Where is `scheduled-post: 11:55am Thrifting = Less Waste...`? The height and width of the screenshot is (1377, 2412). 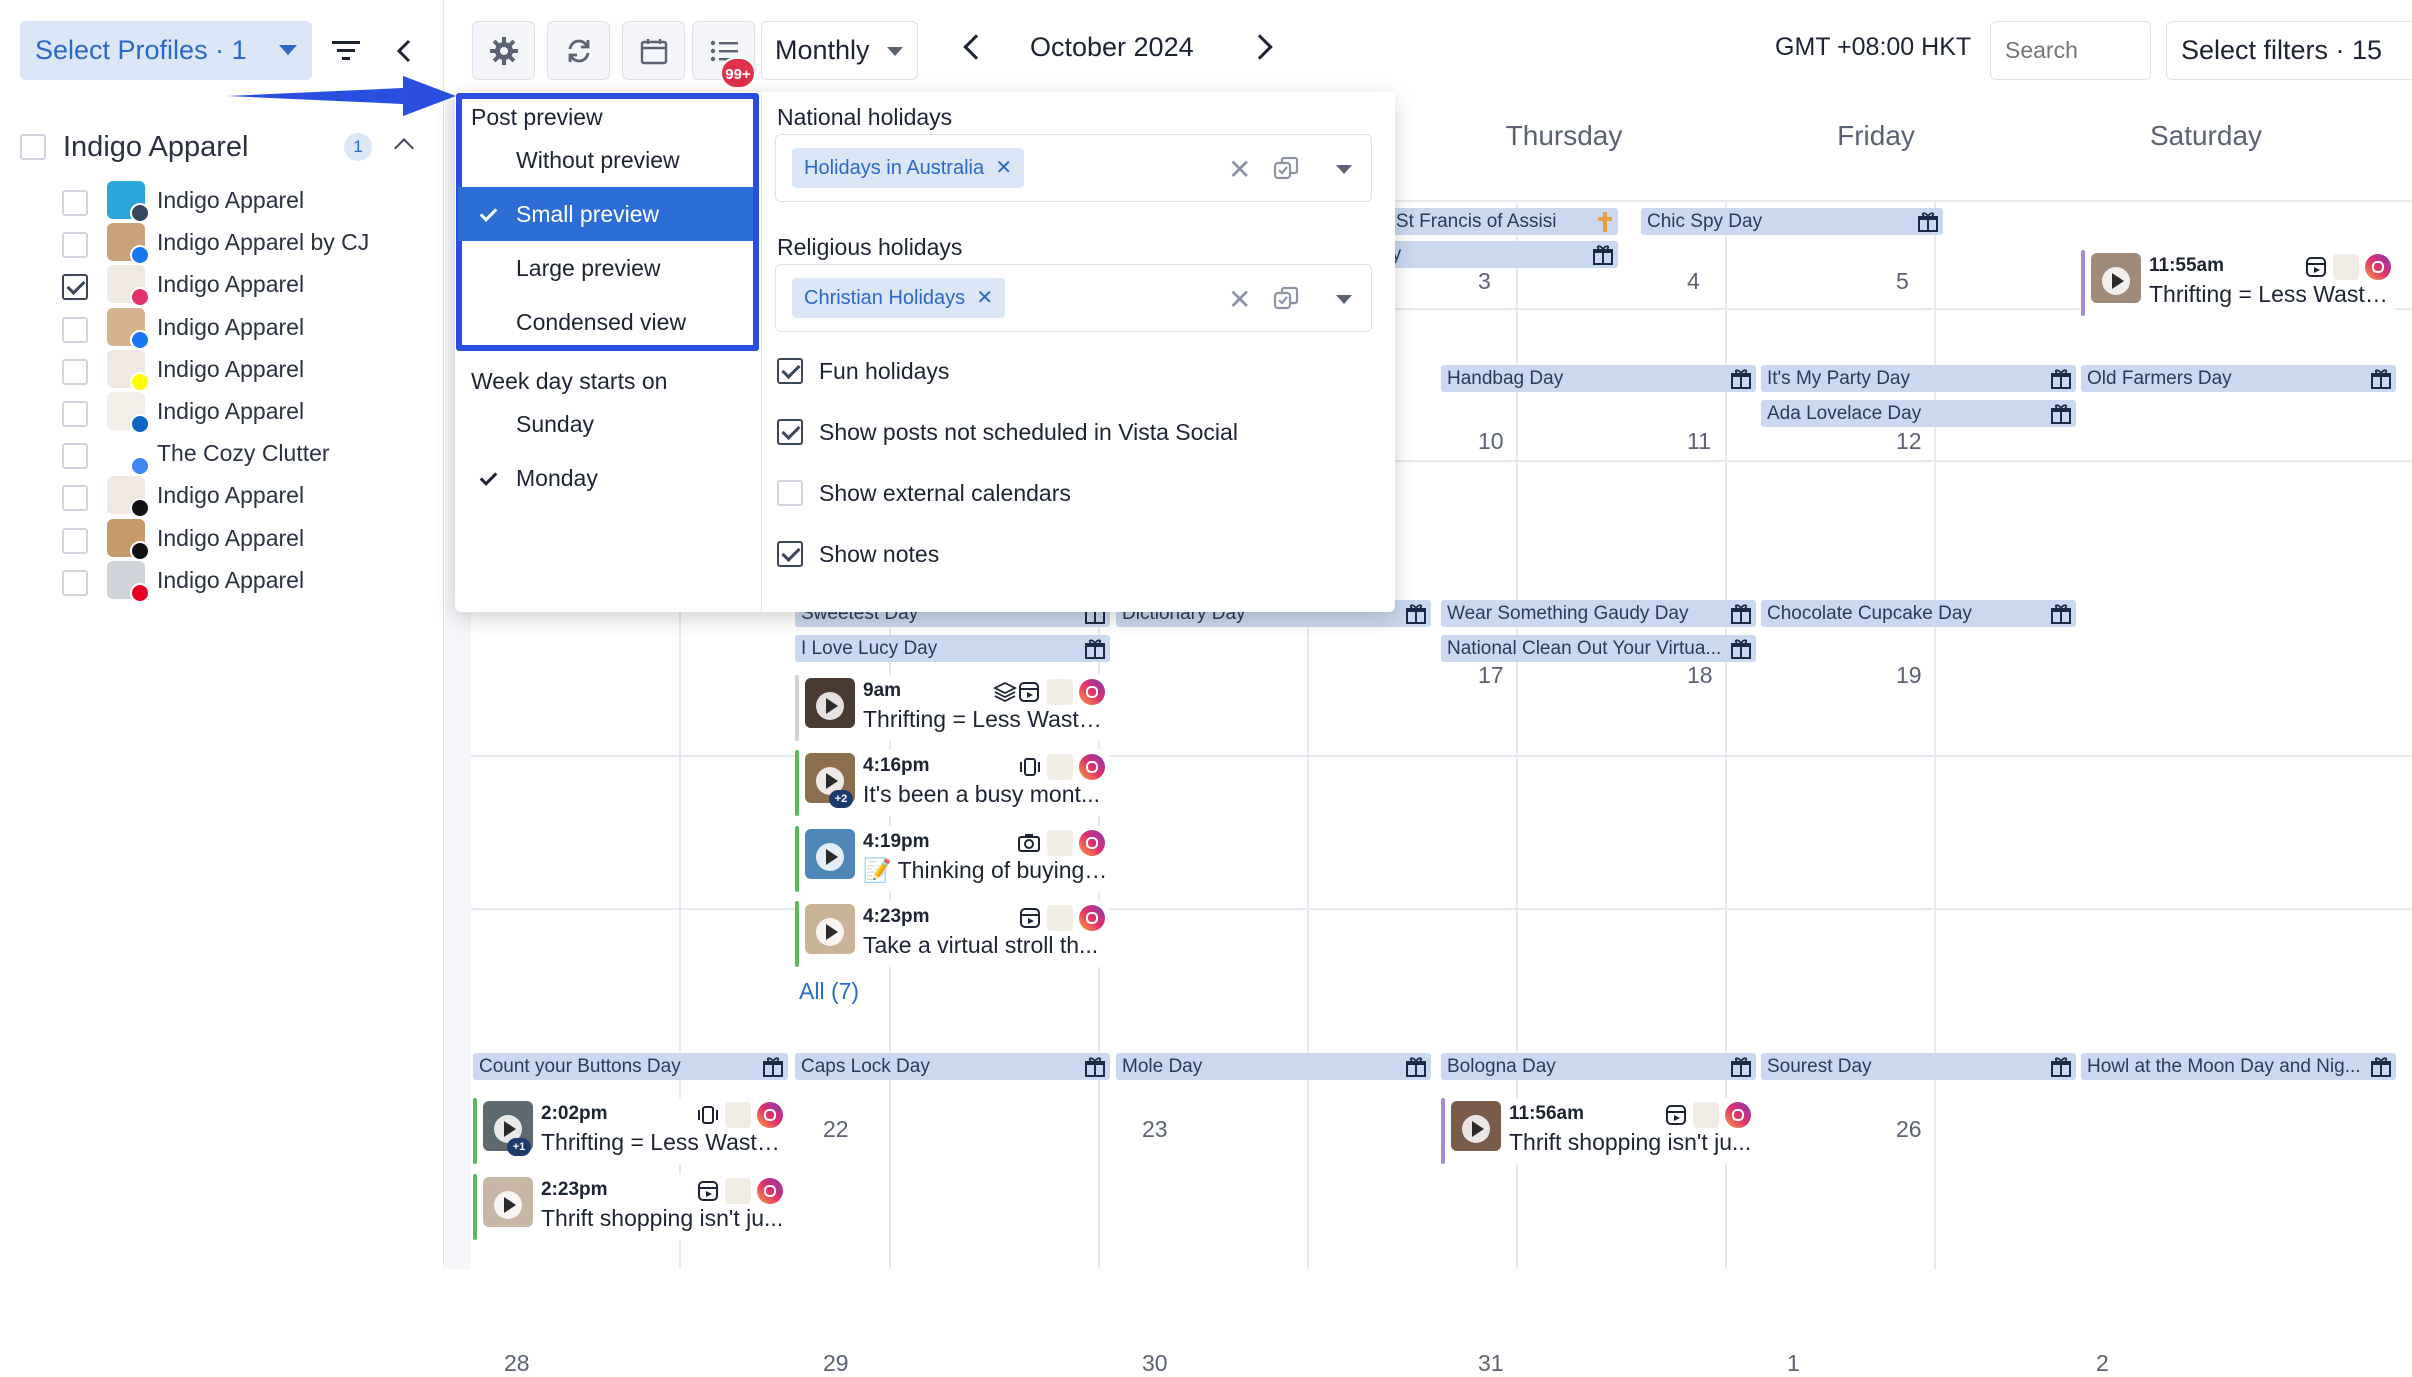
scheduled-post: 11:55am Thrifting = Less Waste... is located at coordinates (2238, 283).